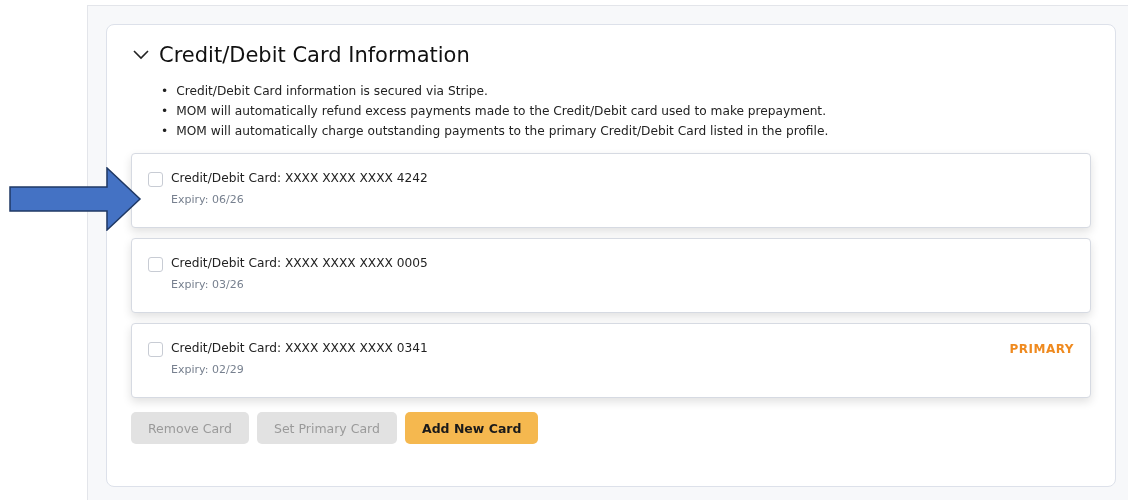  What do you see at coordinates (208, 369) in the screenshot?
I see `card-expiry: Expiry: 02/29` at bounding box center [208, 369].